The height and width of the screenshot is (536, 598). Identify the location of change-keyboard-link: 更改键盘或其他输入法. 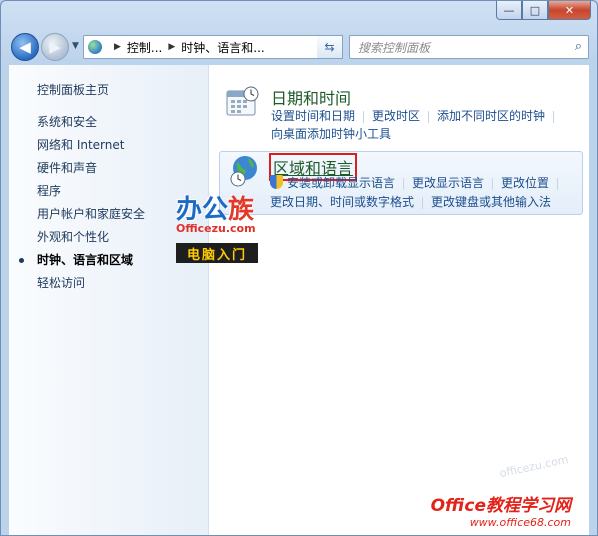
(491, 202).